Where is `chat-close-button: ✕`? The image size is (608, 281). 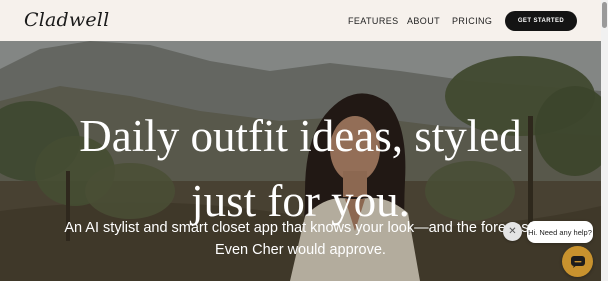 chat-close-button: ✕ is located at coordinates (512, 231).